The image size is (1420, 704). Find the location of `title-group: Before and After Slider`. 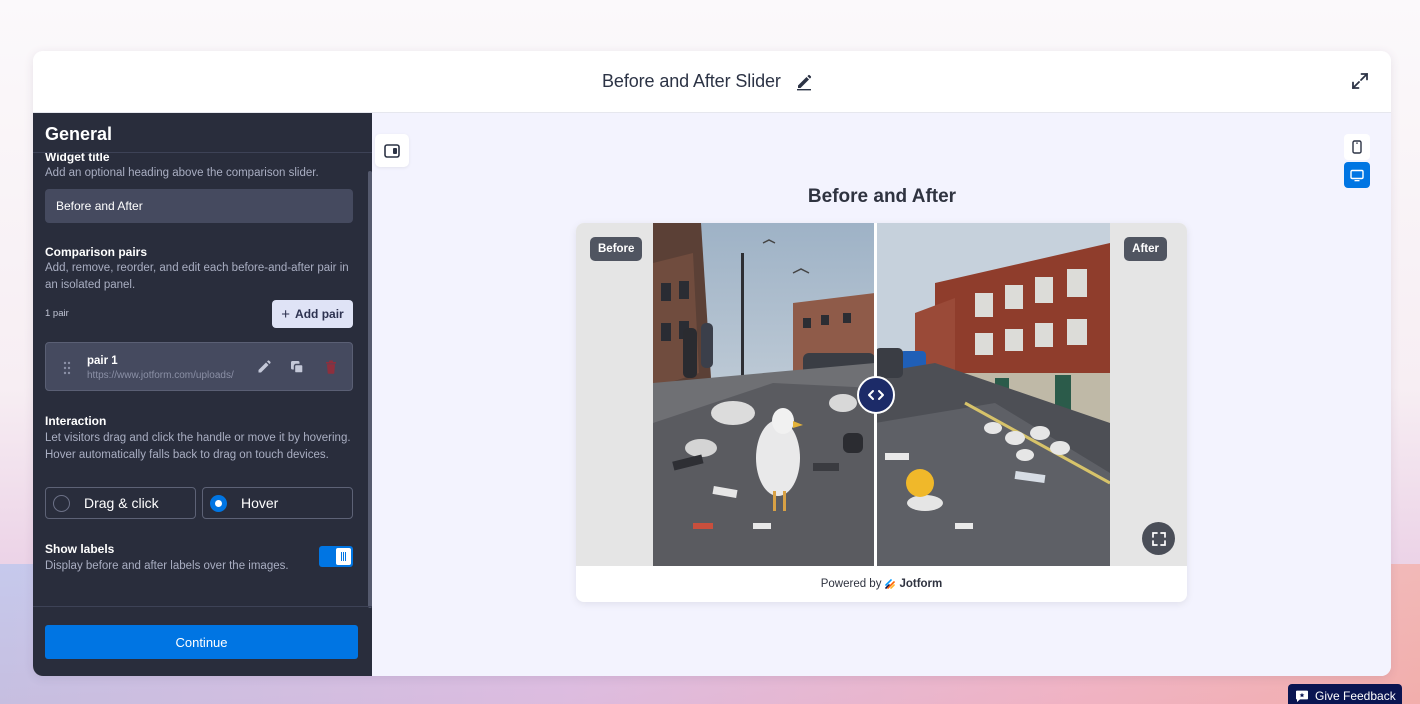

title-group: Before and After Slider is located at coordinates (707, 81).